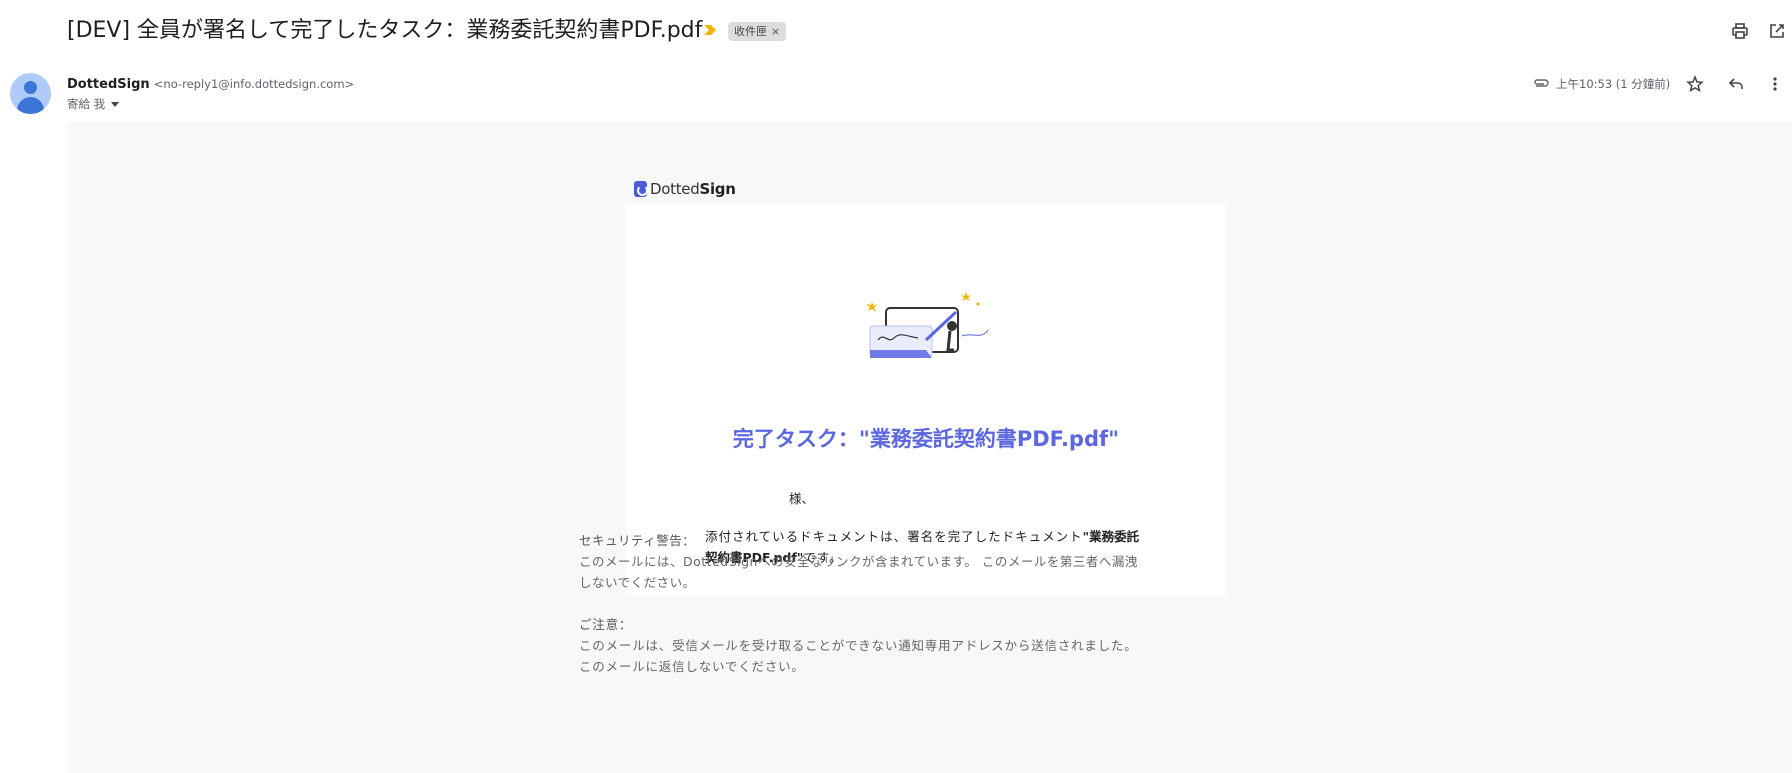 This screenshot has height=773, width=1792. What do you see at coordinates (30, 105) in the screenshot?
I see `avatar-body-shape` at bounding box center [30, 105].